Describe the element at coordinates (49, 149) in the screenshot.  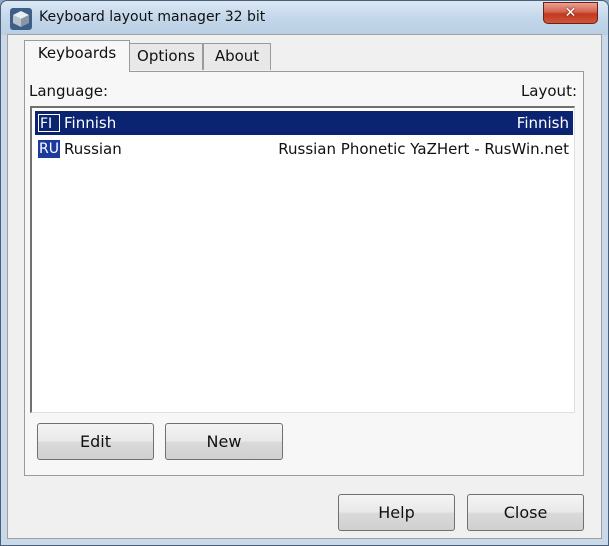
I see `language-flag-icon: RU` at that location.